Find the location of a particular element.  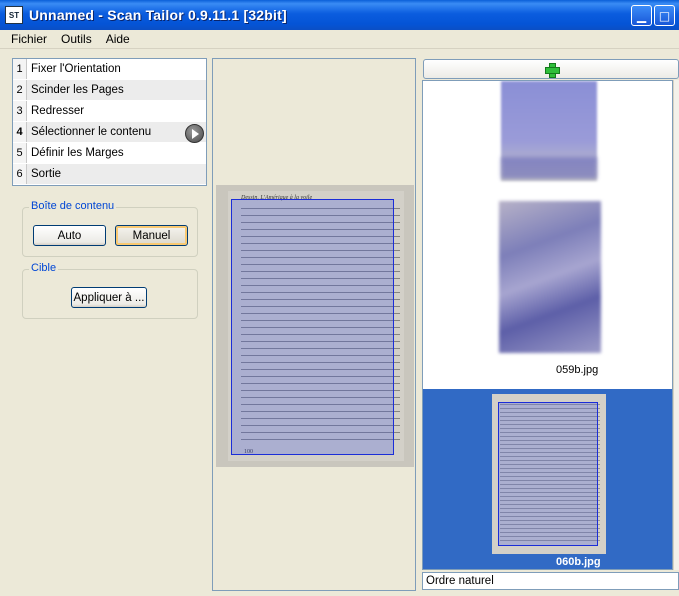

stage-number: 6 is located at coordinates (20, 174).